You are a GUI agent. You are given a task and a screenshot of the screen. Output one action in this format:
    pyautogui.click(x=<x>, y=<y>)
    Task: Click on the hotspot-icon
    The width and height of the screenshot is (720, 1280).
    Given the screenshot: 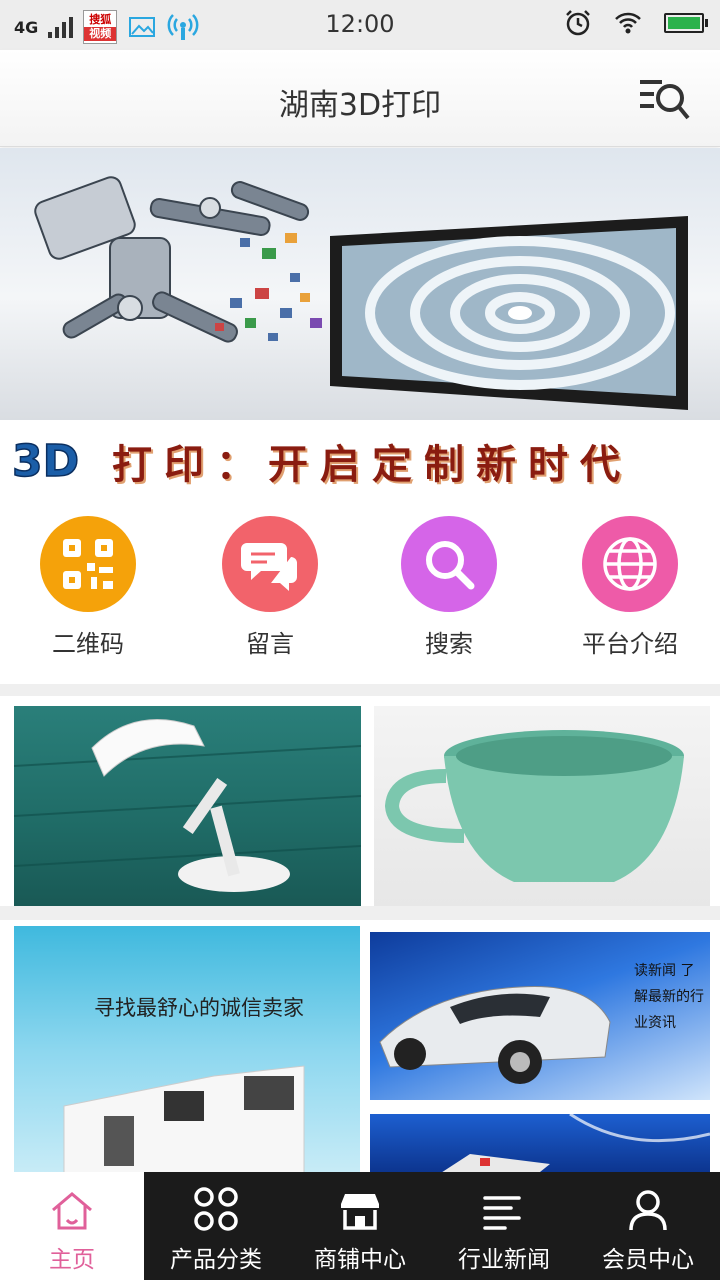 What is the action you would take?
    pyautogui.click(x=183, y=27)
    